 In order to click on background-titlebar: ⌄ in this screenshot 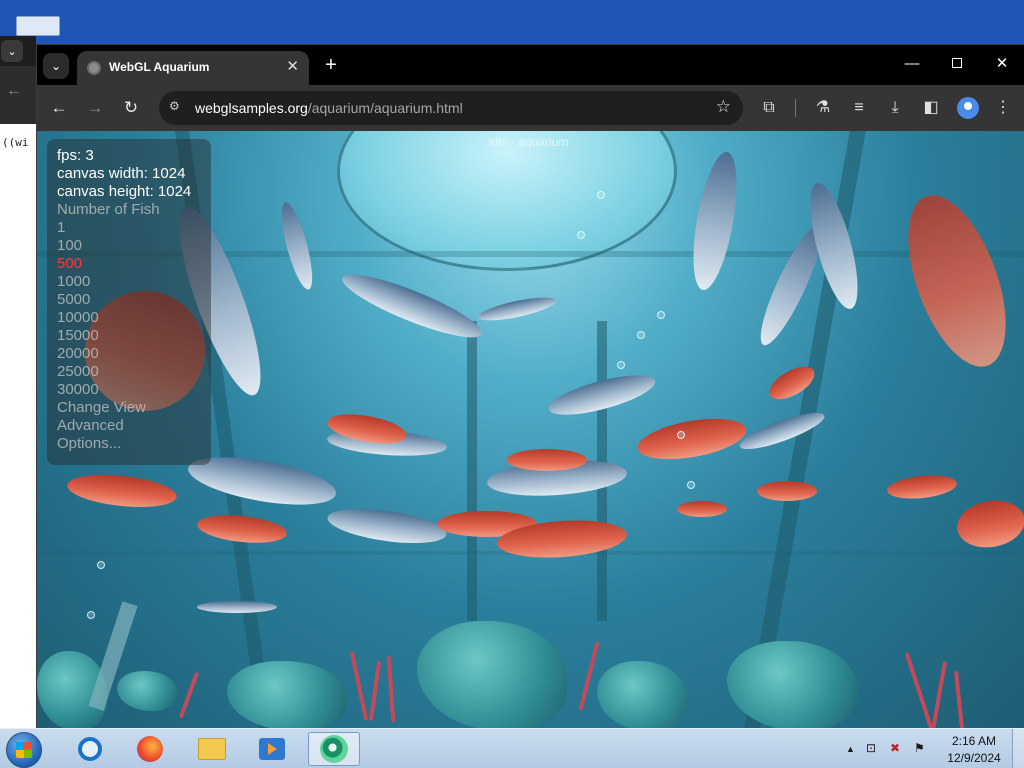, I will do `click(18, 51)`.